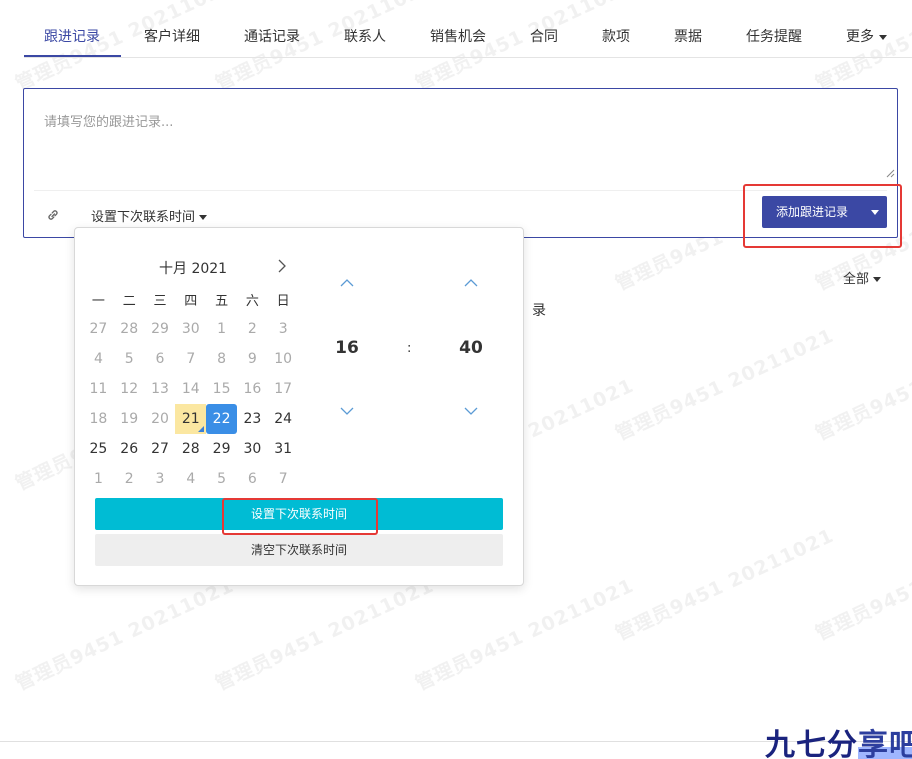 This screenshot has height=759, width=912. I want to click on next-contact-time-label: 设置下次联系时间, so click(143, 217).